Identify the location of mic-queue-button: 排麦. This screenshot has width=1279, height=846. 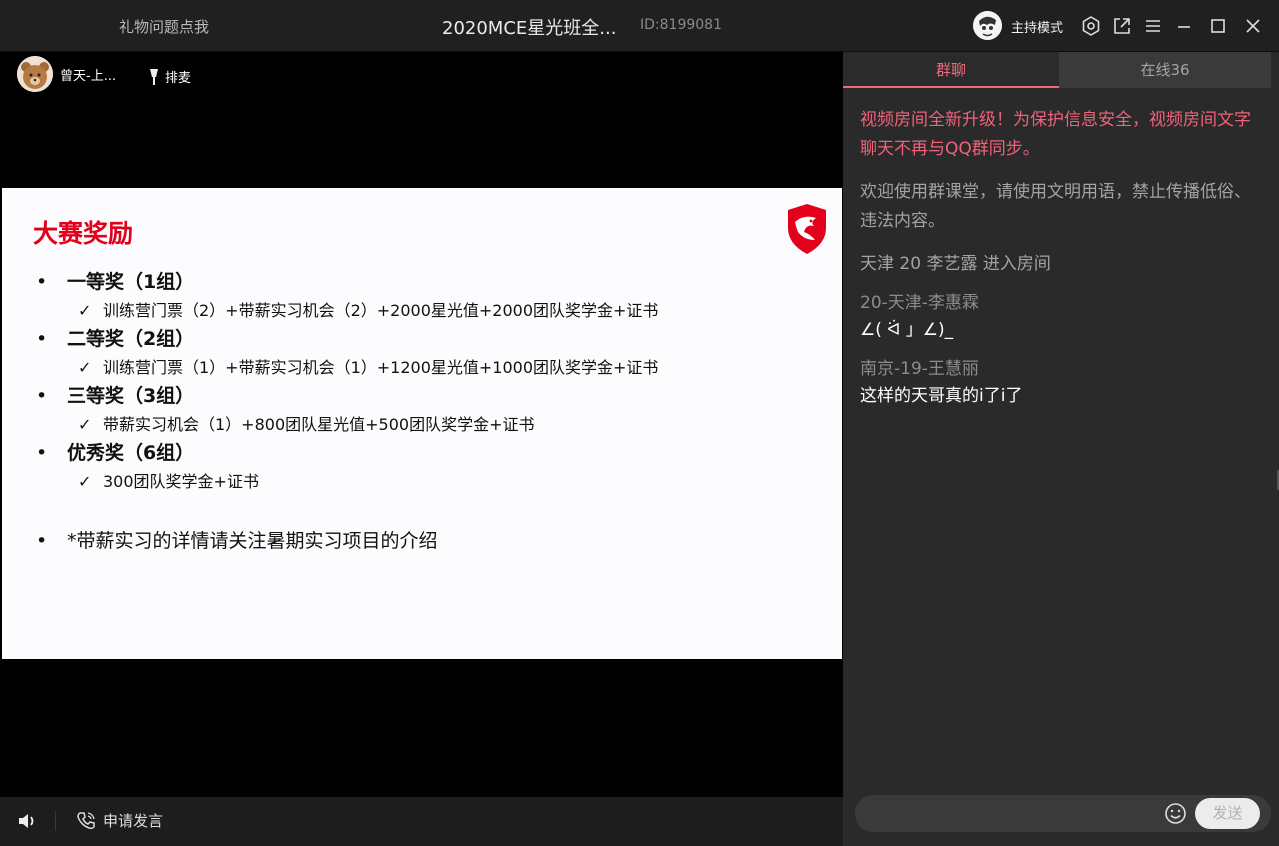
(169, 76).